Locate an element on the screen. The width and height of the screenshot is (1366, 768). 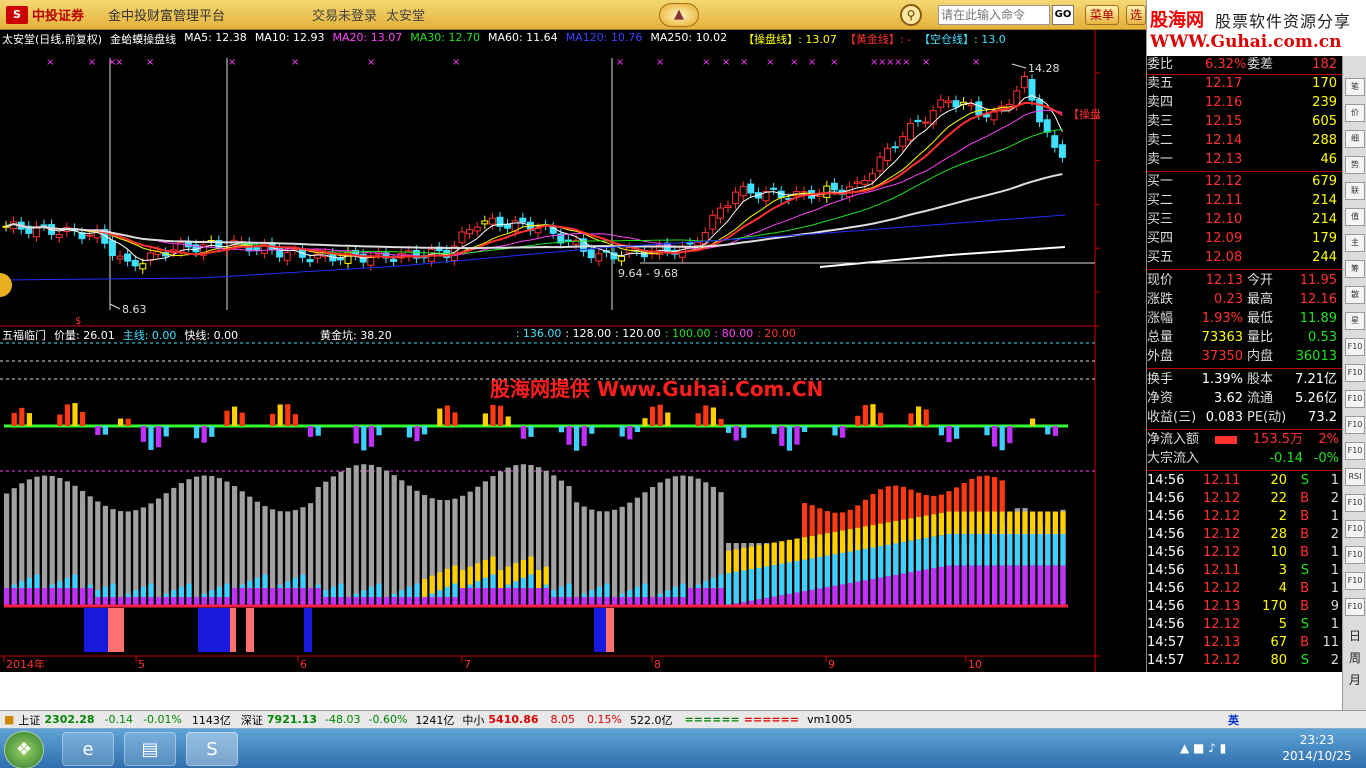
tray-icons: ▲ ■ ♪ ▮ is located at coordinates (1203, 748).